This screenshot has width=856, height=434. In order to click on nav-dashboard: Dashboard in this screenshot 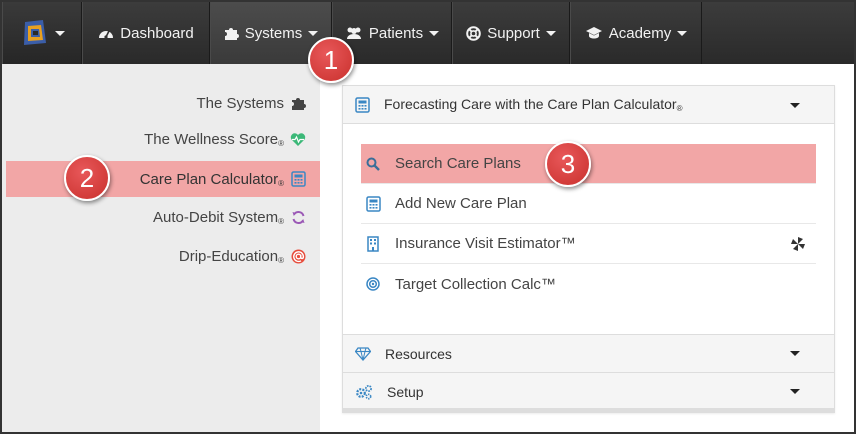, I will do `click(146, 33)`.